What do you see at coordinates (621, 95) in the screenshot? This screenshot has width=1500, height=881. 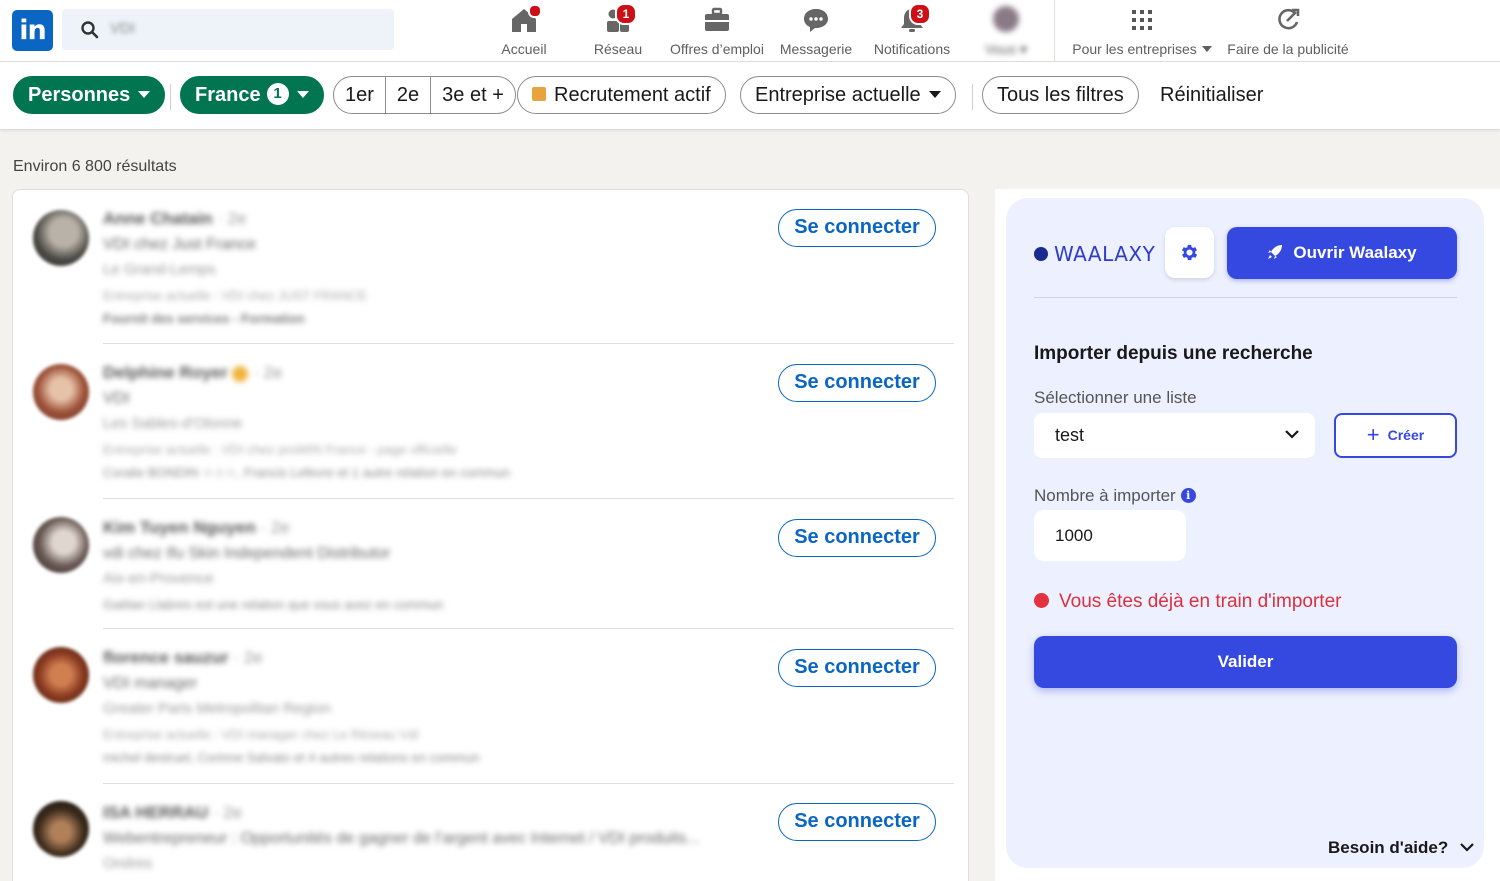 I see `filter-actively-hiring: Recrutement actif` at bounding box center [621, 95].